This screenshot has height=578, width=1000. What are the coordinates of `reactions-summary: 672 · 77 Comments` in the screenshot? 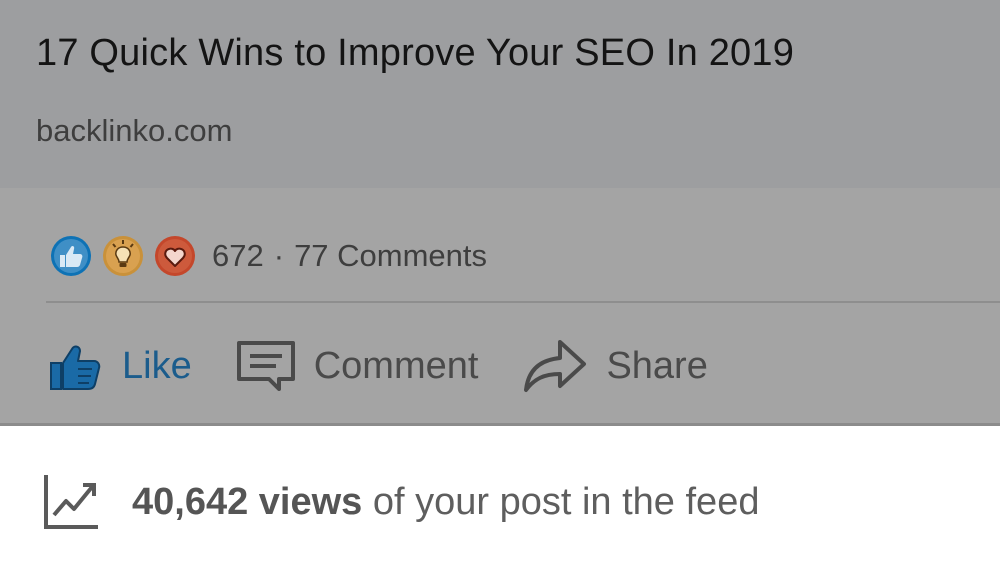 It's located at (268, 256).